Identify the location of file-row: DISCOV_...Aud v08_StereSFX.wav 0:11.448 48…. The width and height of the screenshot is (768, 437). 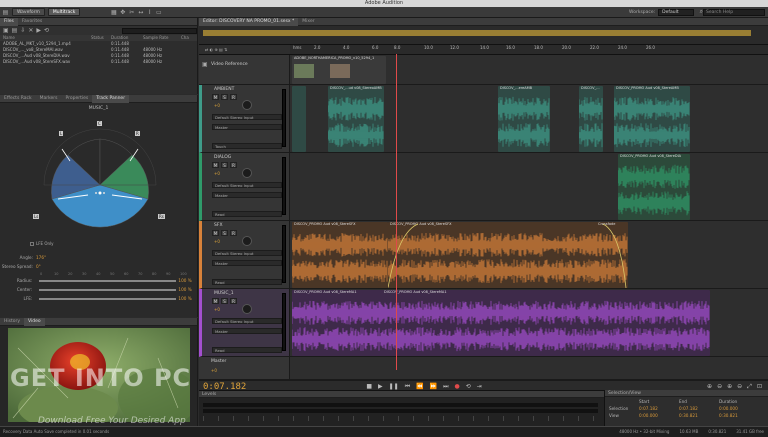
(98, 62).